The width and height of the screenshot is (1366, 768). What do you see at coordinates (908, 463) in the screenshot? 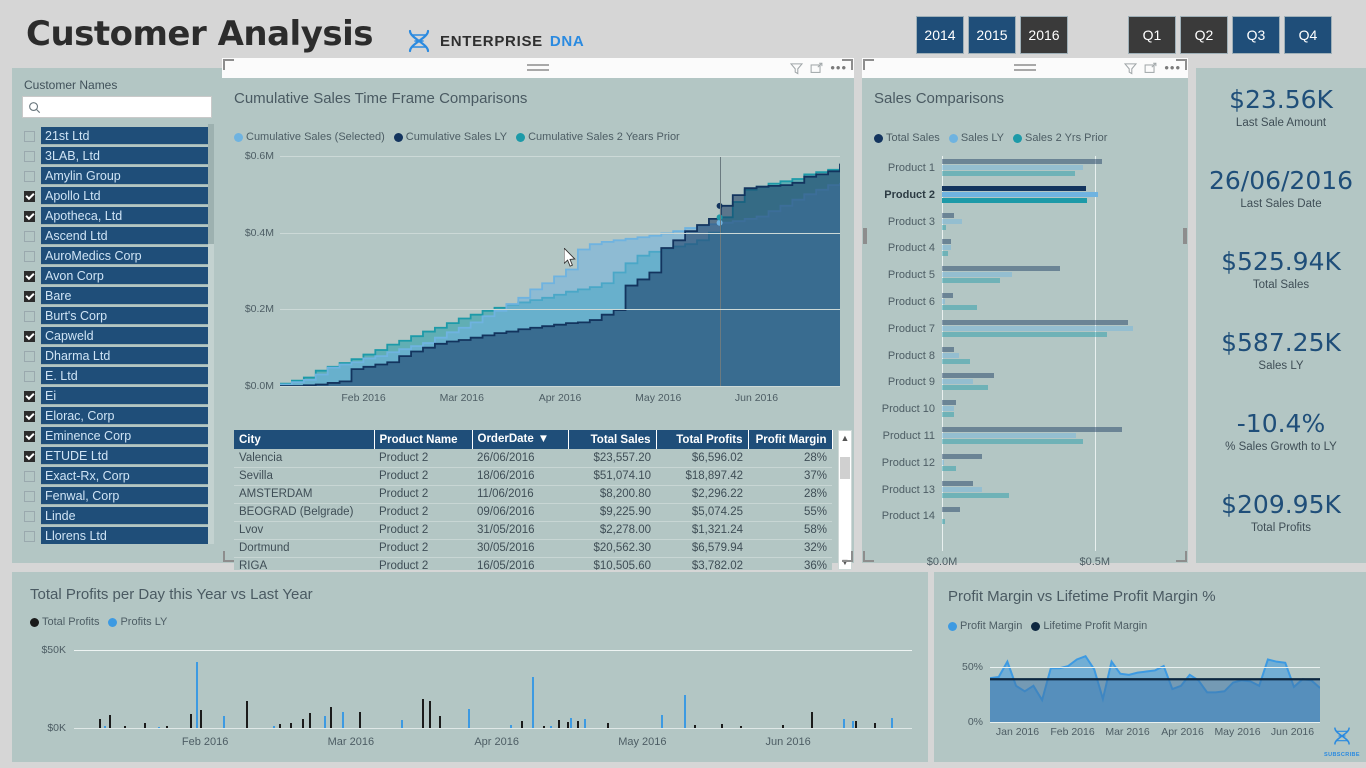
I see `bar-category-label: Product 12` at bounding box center [908, 463].